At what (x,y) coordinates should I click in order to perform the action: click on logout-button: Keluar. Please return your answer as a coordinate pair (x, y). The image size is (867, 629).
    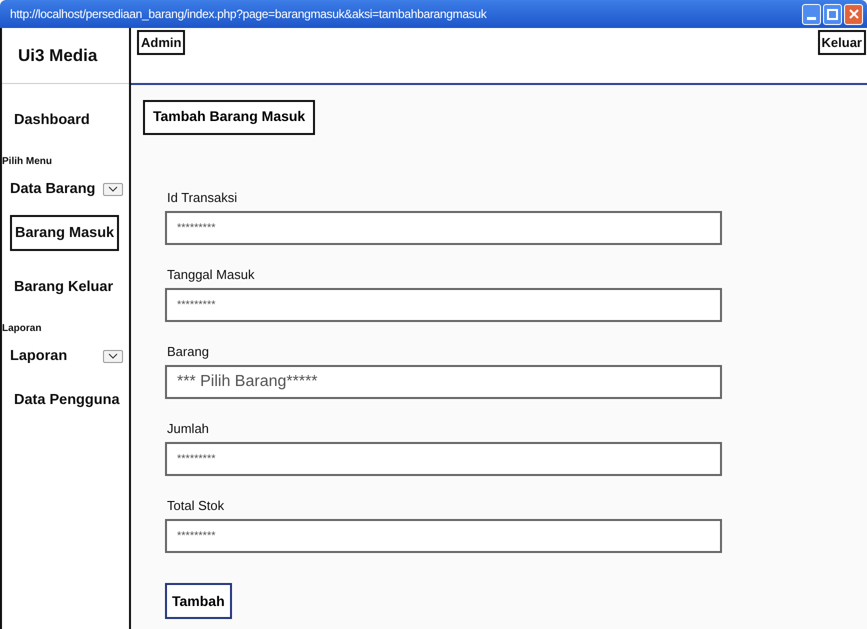
    Looking at the image, I should click on (842, 42).